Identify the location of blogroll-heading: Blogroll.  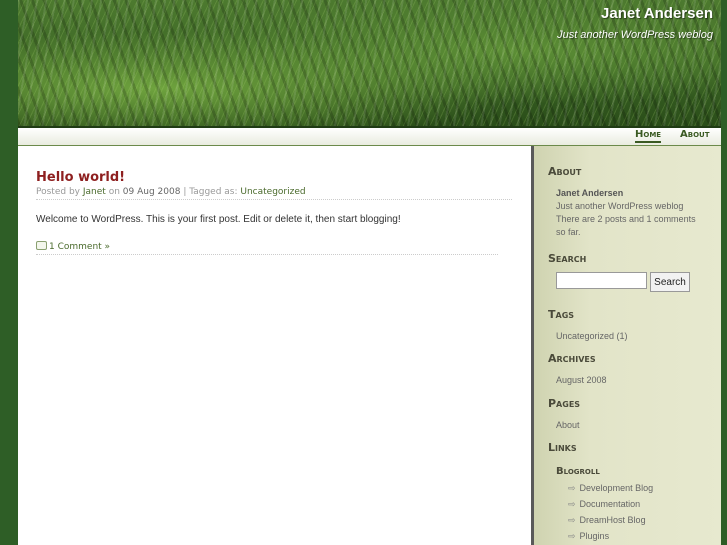
(578, 471).